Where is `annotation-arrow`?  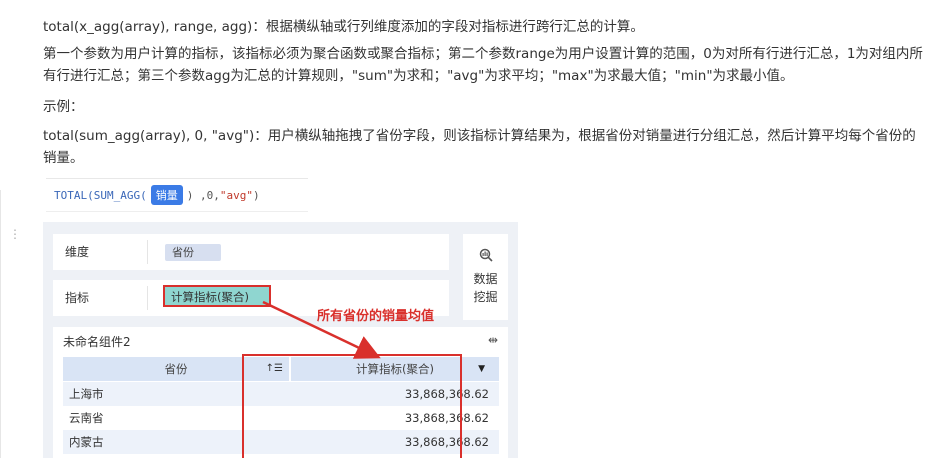 annotation-arrow is located at coordinates (321, 329).